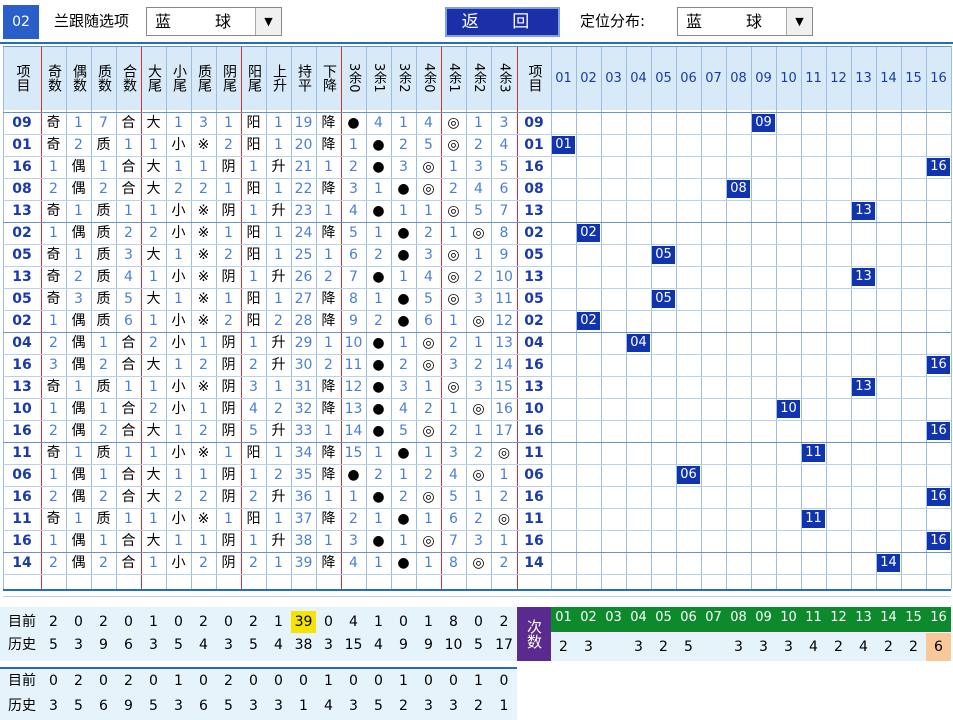 This screenshot has width=953, height=720. What do you see at coordinates (888, 78) in the screenshot?
I see `dist-header: 14` at bounding box center [888, 78].